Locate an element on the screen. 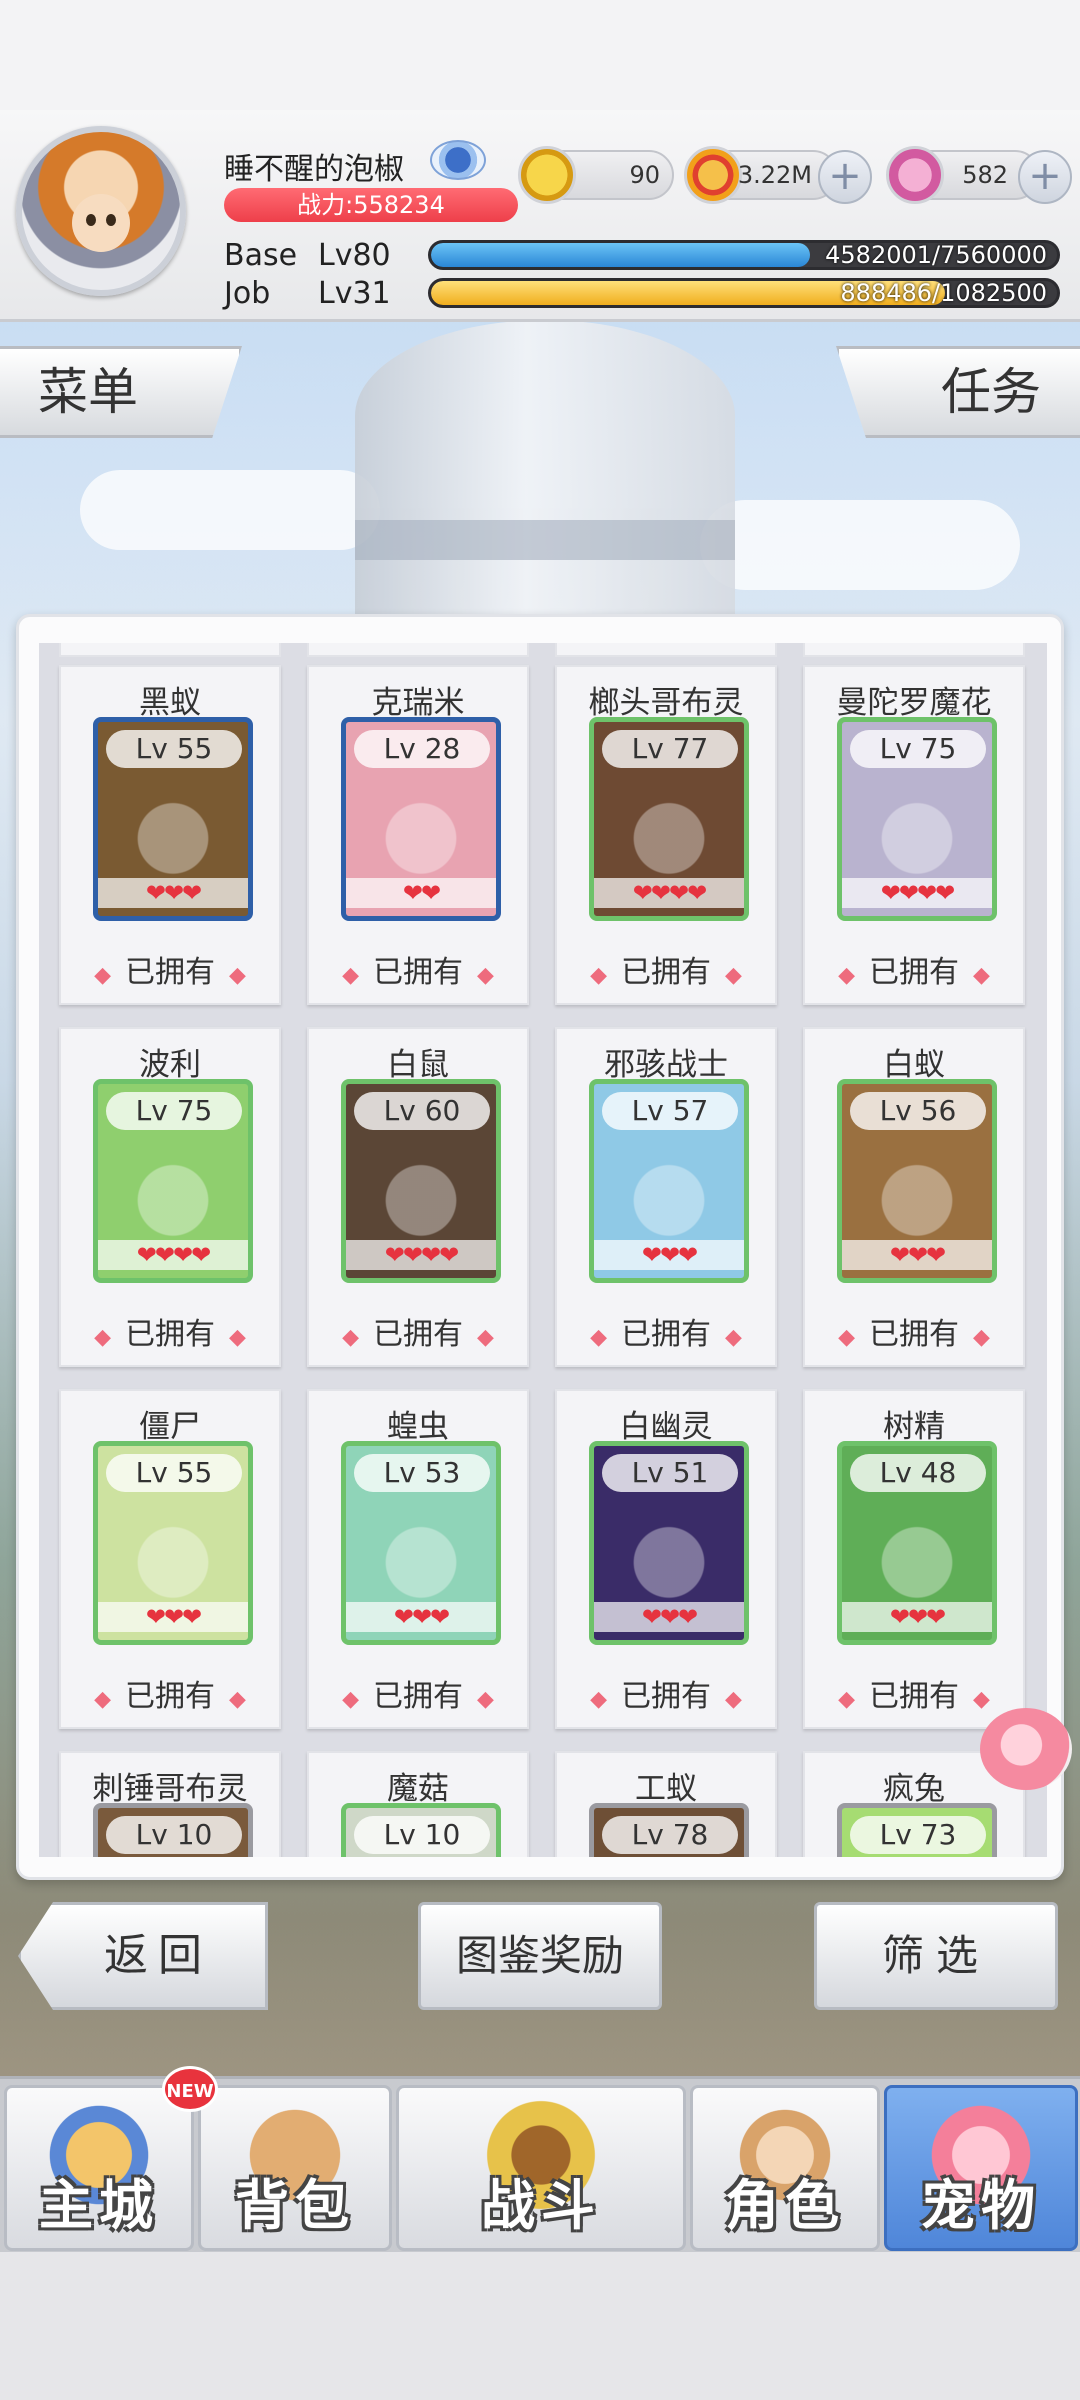 The height and width of the screenshot is (2400, 1080). rank-badge-icon is located at coordinates (458, 160).